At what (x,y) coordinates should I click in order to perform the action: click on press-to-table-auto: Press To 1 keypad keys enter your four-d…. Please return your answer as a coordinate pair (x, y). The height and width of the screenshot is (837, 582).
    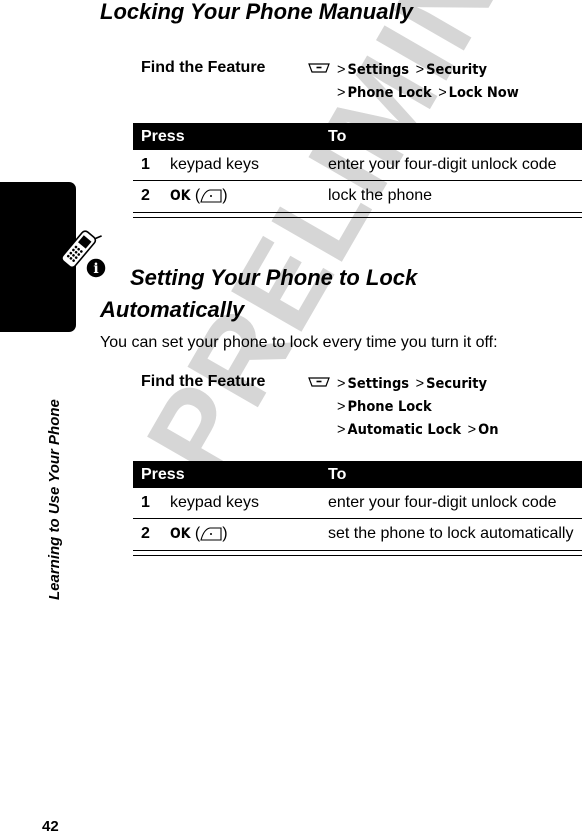
    Looking at the image, I should click on (357, 508).